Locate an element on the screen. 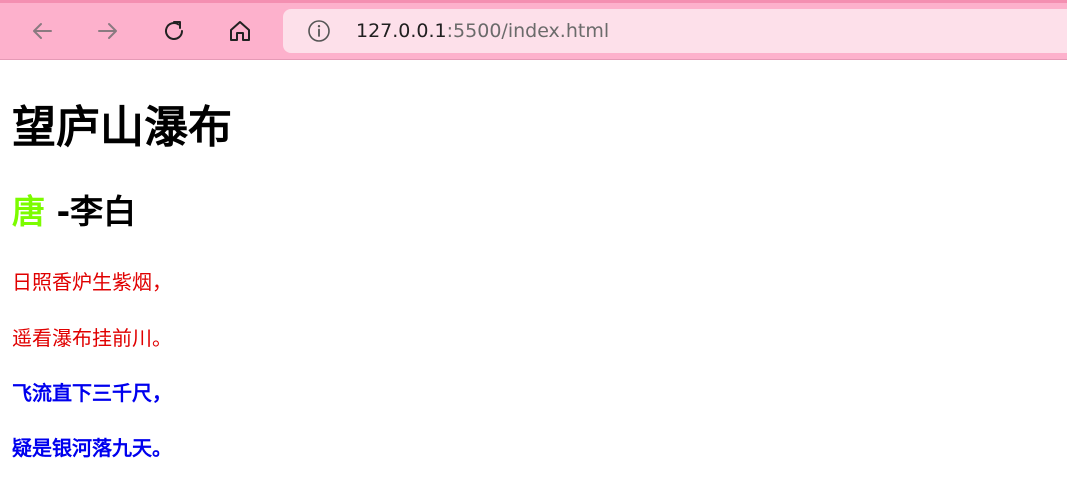  forward-button is located at coordinates (108, 31).